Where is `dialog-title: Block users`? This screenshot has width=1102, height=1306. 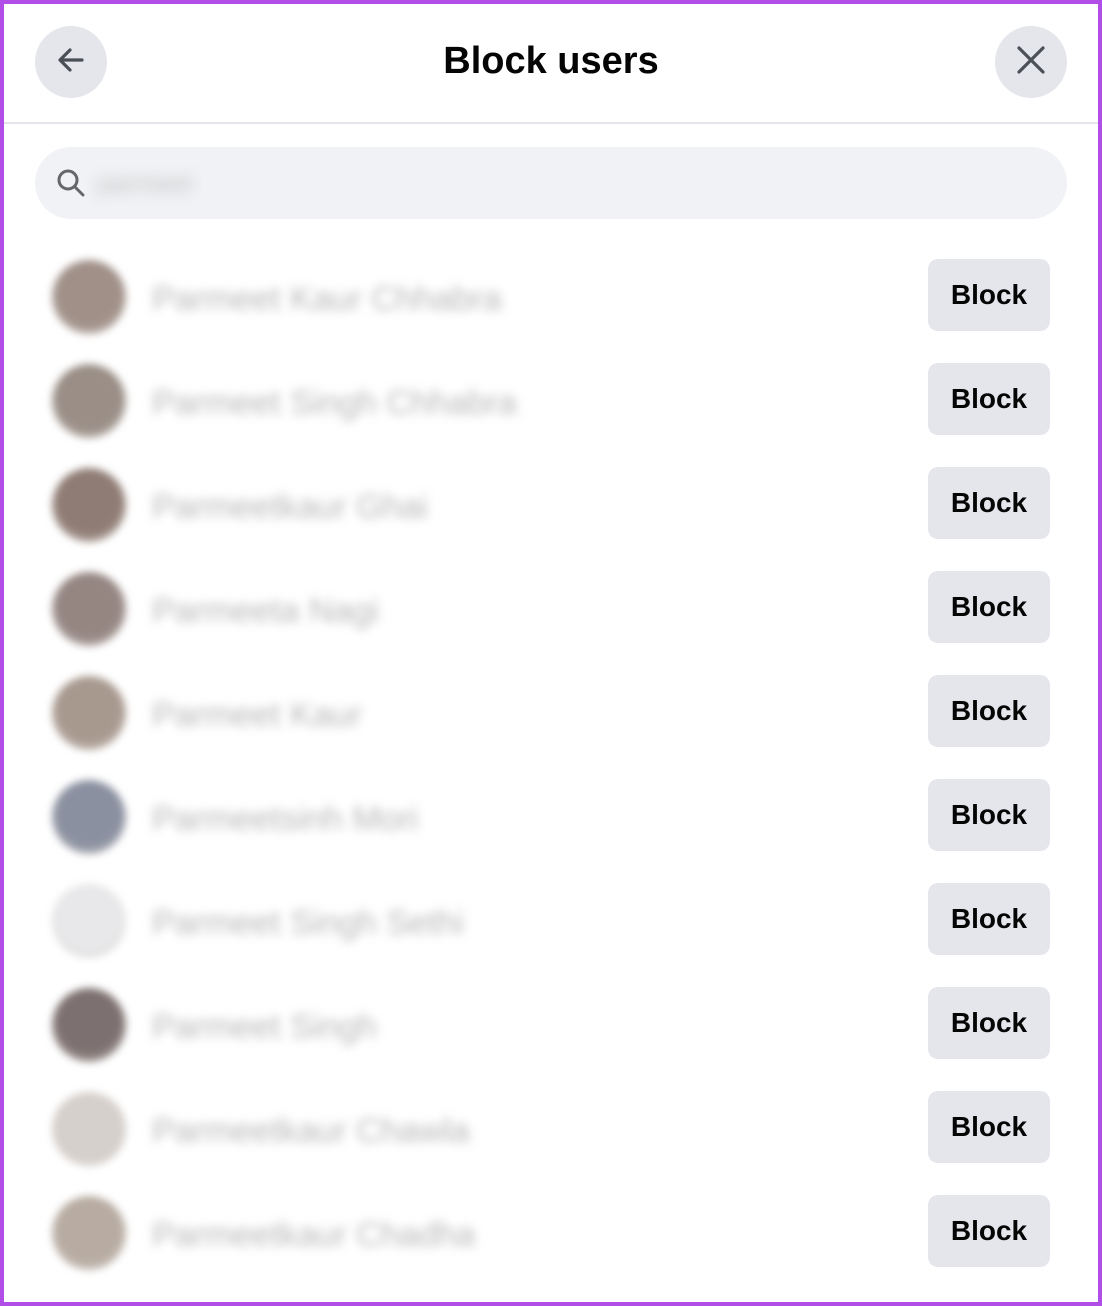
dialog-title: Block users is located at coordinates (551, 61).